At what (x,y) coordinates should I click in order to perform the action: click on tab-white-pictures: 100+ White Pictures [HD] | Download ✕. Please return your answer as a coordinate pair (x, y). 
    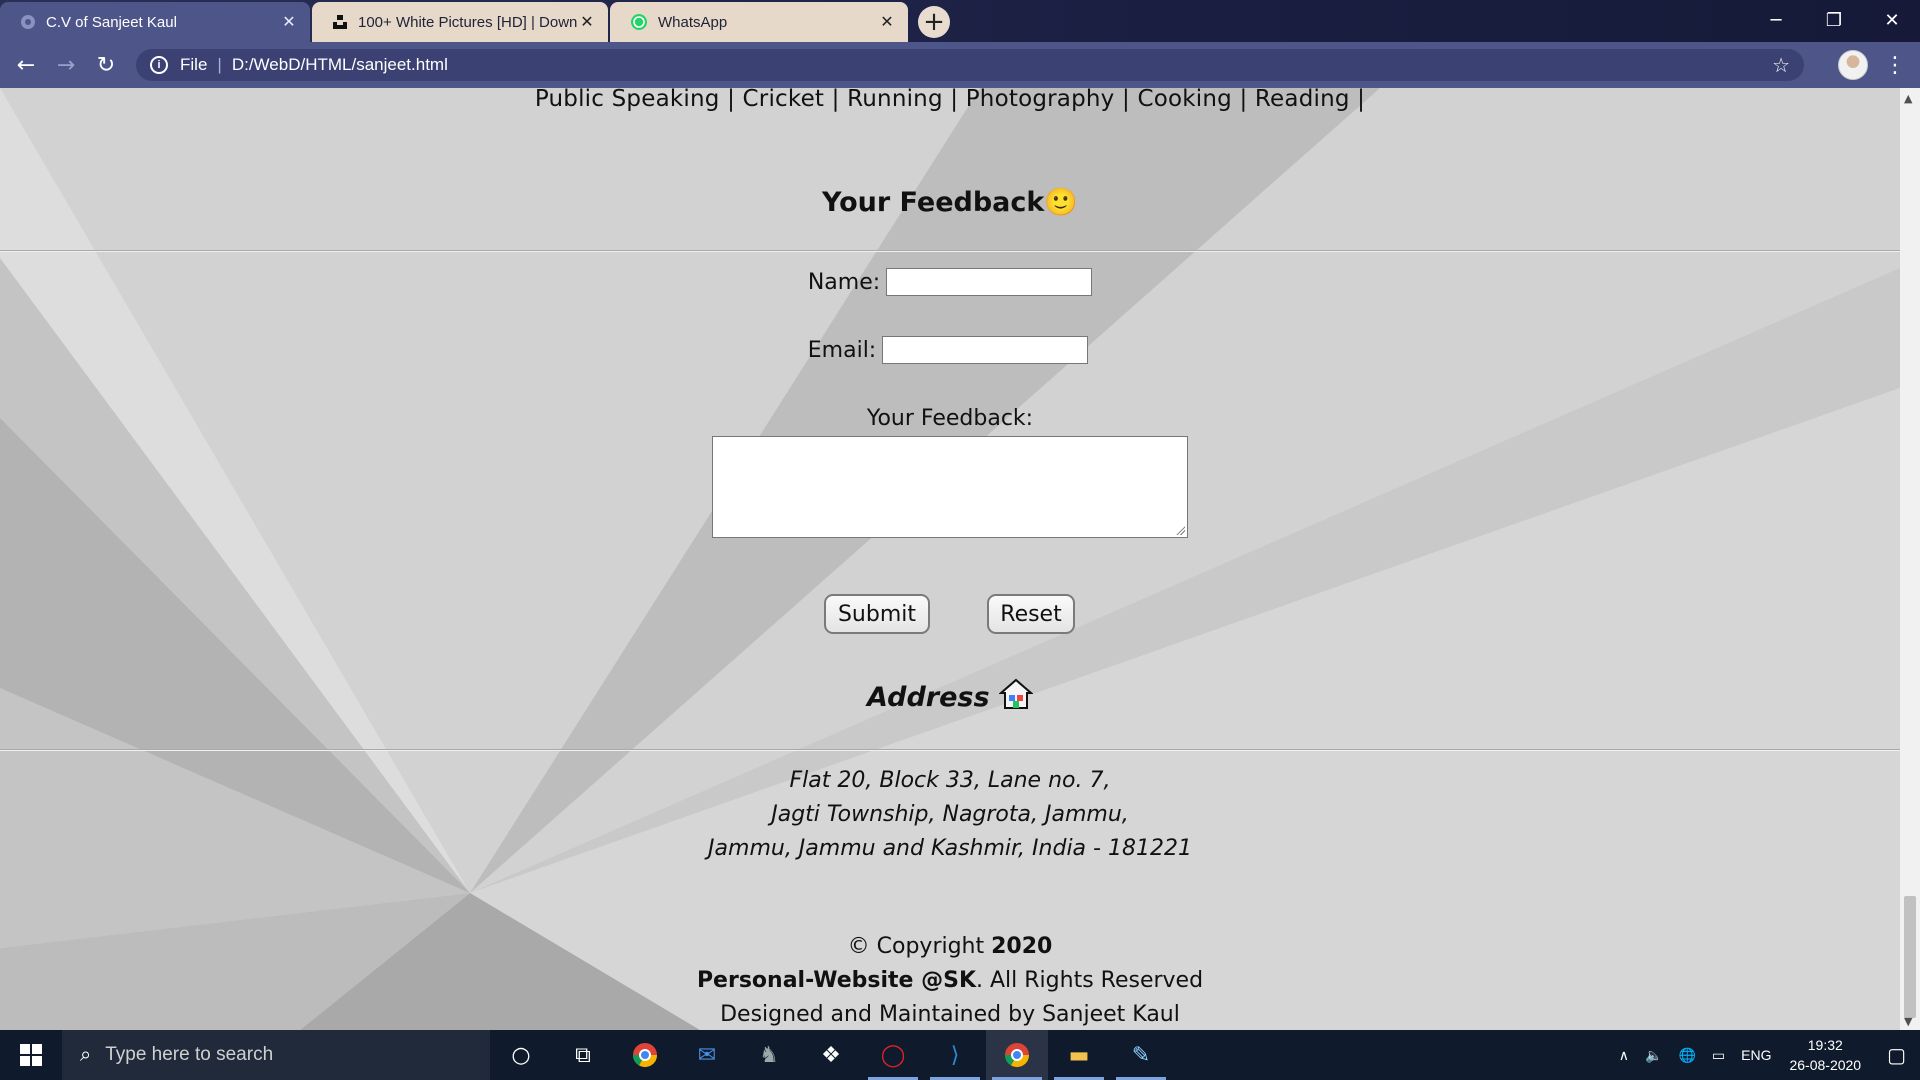
    Looking at the image, I should click on (460, 22).